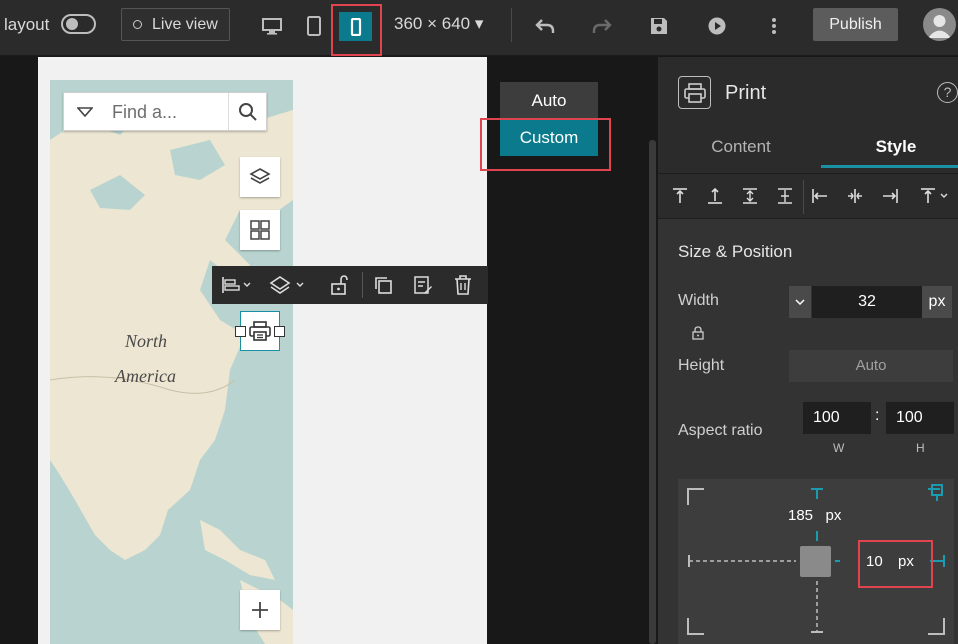 Image resolution: width=958 pixels, height=644 pixels. I want to click on toggle-knob, so click(72, 24).